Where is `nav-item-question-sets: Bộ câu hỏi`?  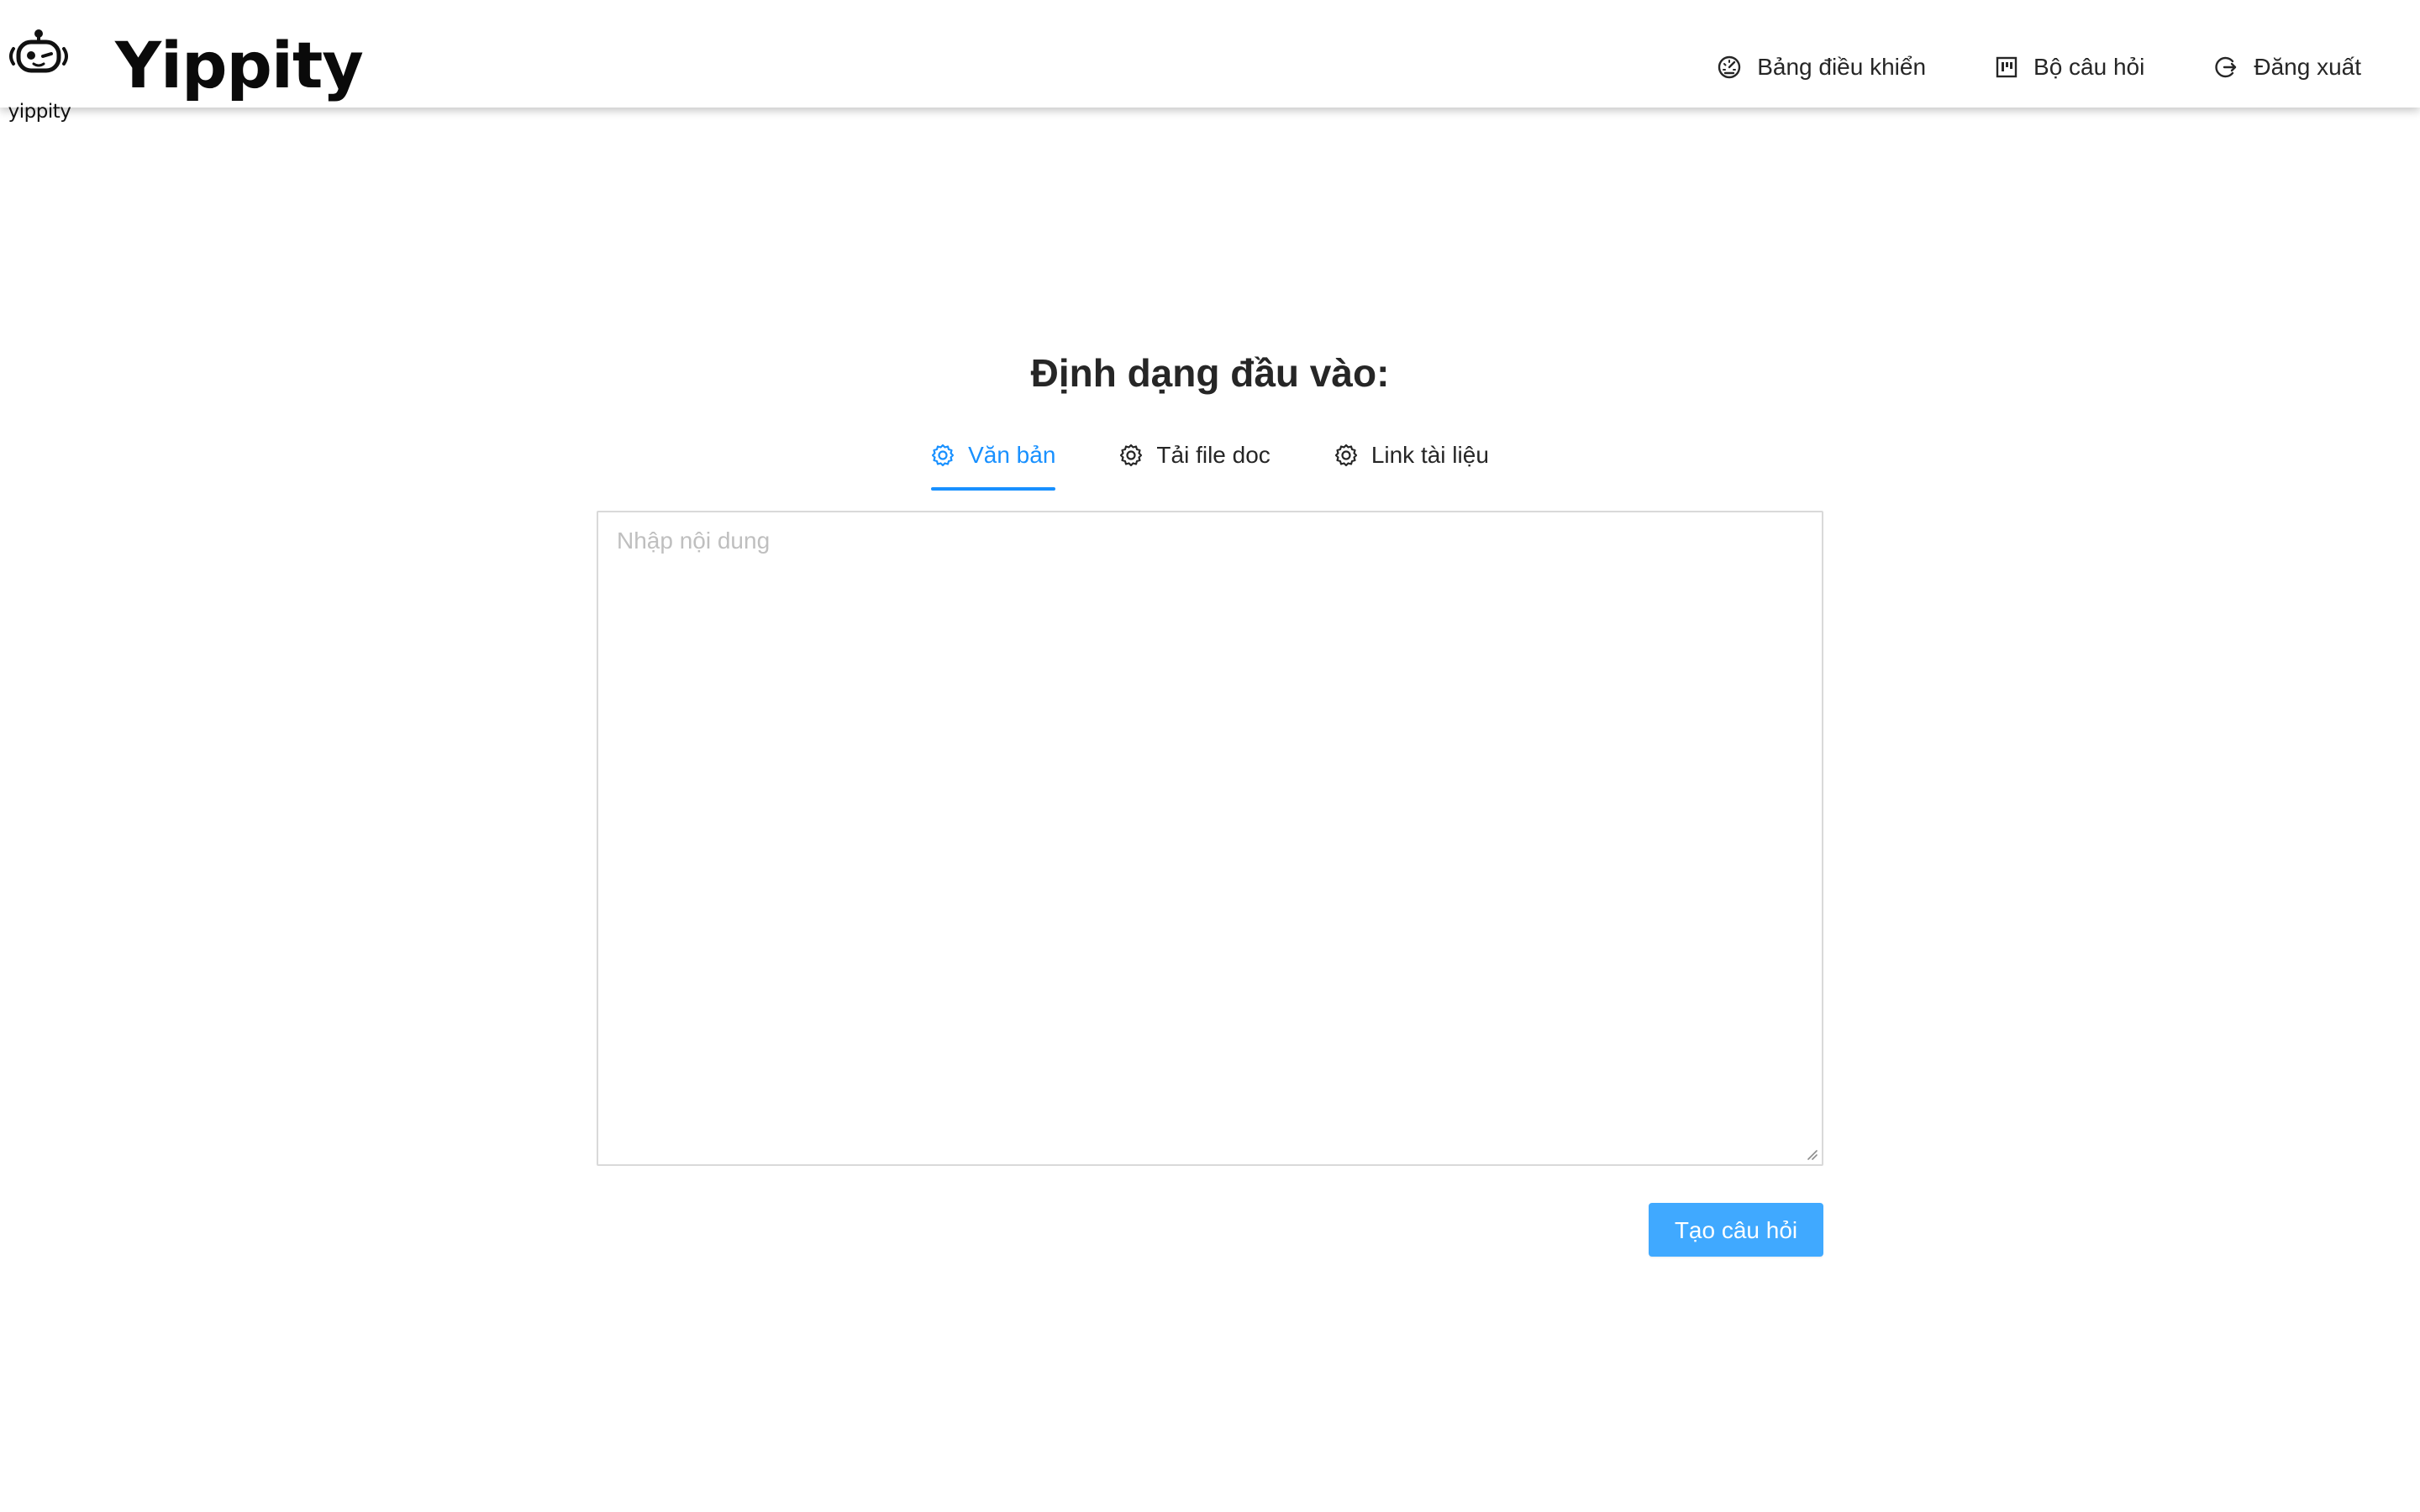 nav-item-question-sets: Bộ câu hỏi is located at coordinates (2069, 67).